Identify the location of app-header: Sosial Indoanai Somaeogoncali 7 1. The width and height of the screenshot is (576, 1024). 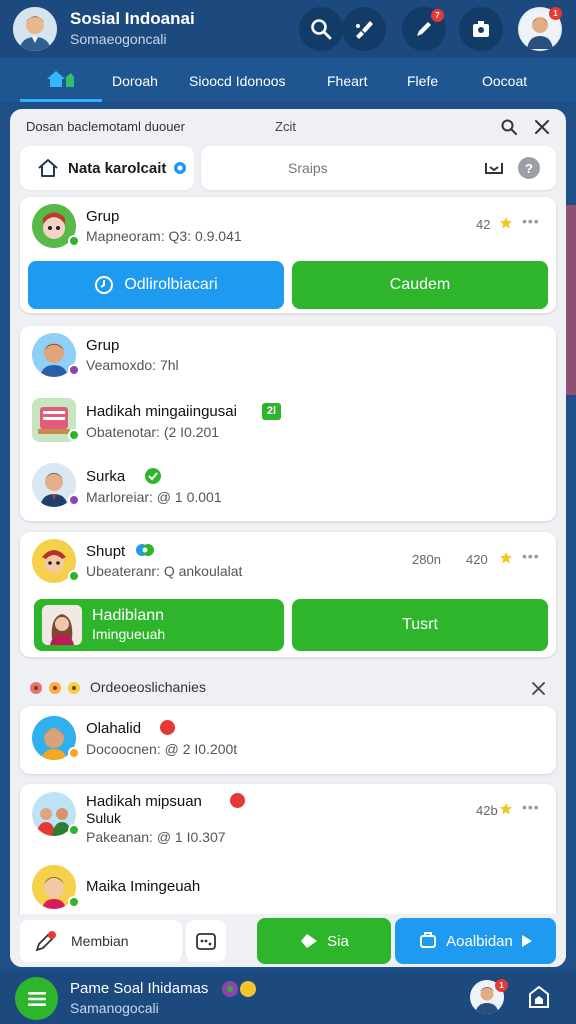
(288, 29).